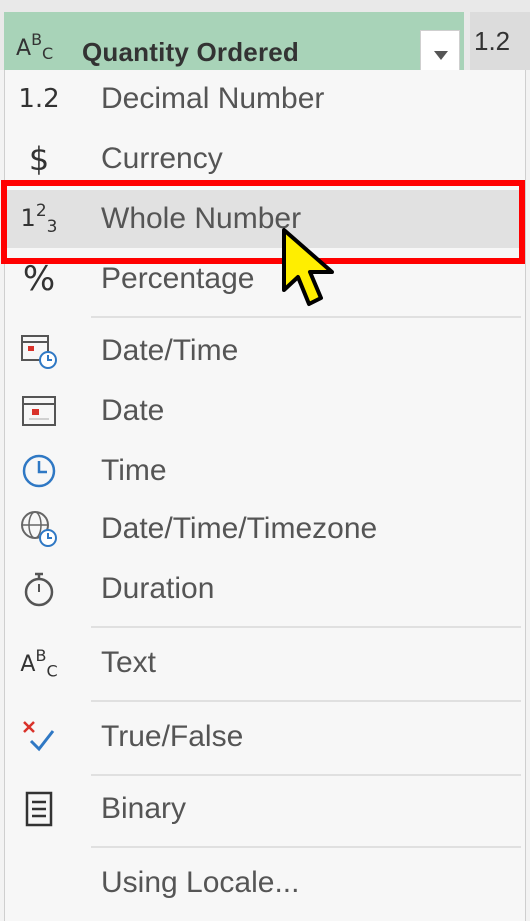 This screenshot has height=921, width=530. I want to click on menu-item-true-false: True/False, so click(265, 737).